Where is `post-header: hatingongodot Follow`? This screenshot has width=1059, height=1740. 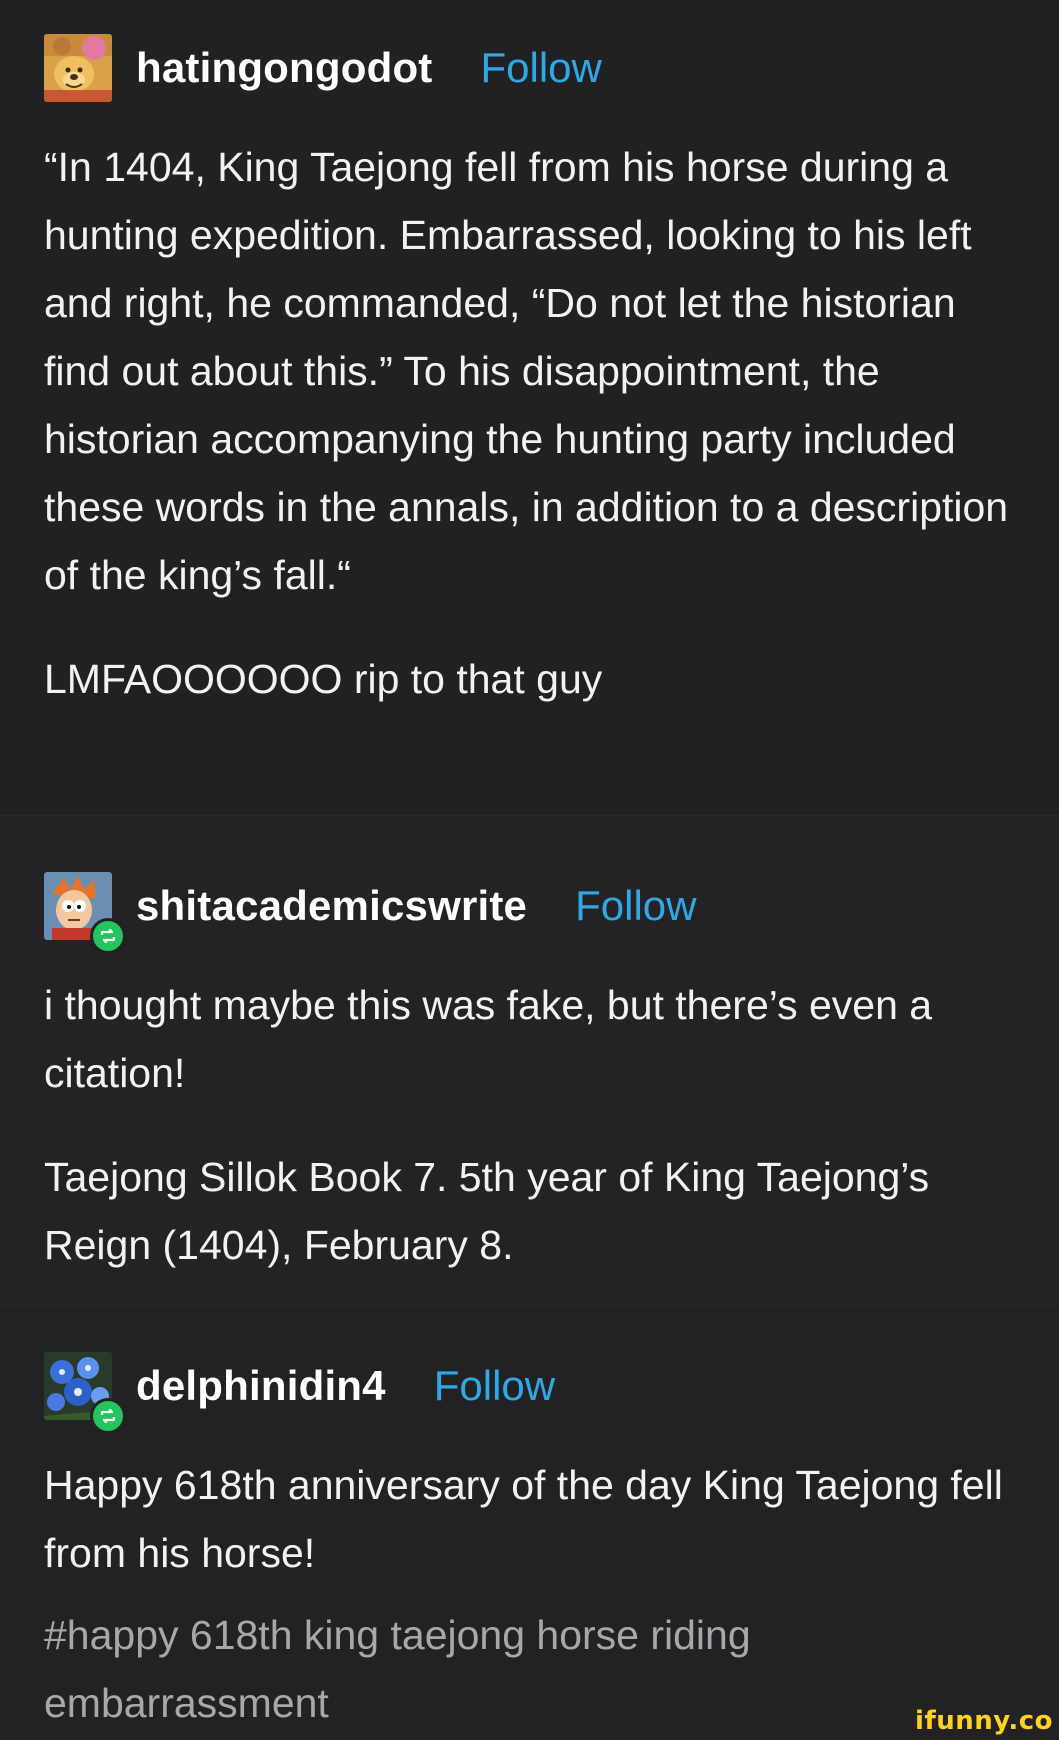 post-header: hatingongodot Follow is located at coordinates (529, 68).